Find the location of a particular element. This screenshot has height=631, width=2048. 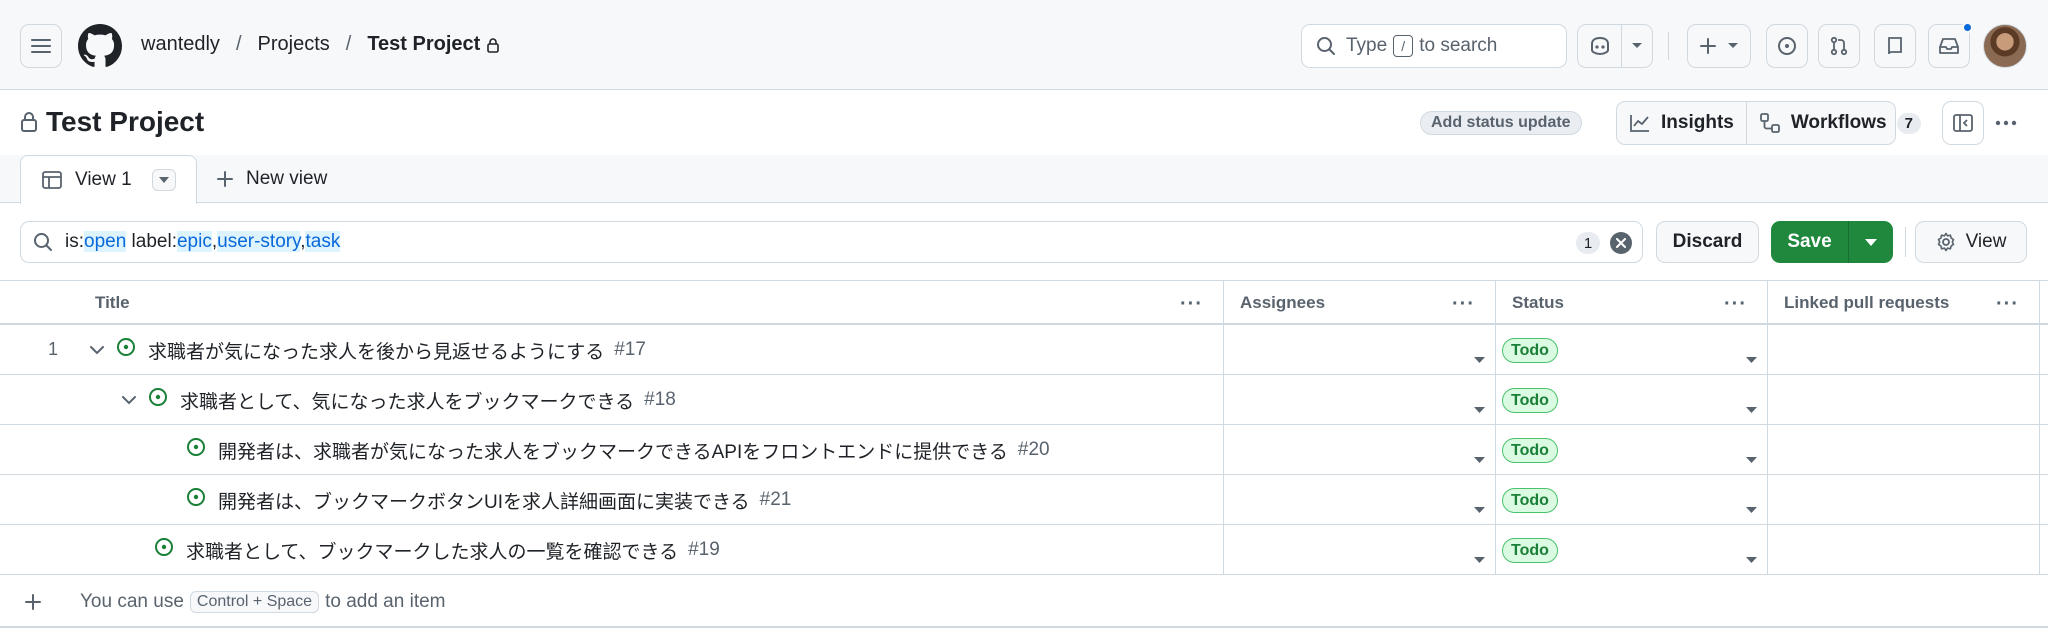

issue-title-link: 求職者が気になった求人を後から見返せるようにする is located at coordinates (376, 350).